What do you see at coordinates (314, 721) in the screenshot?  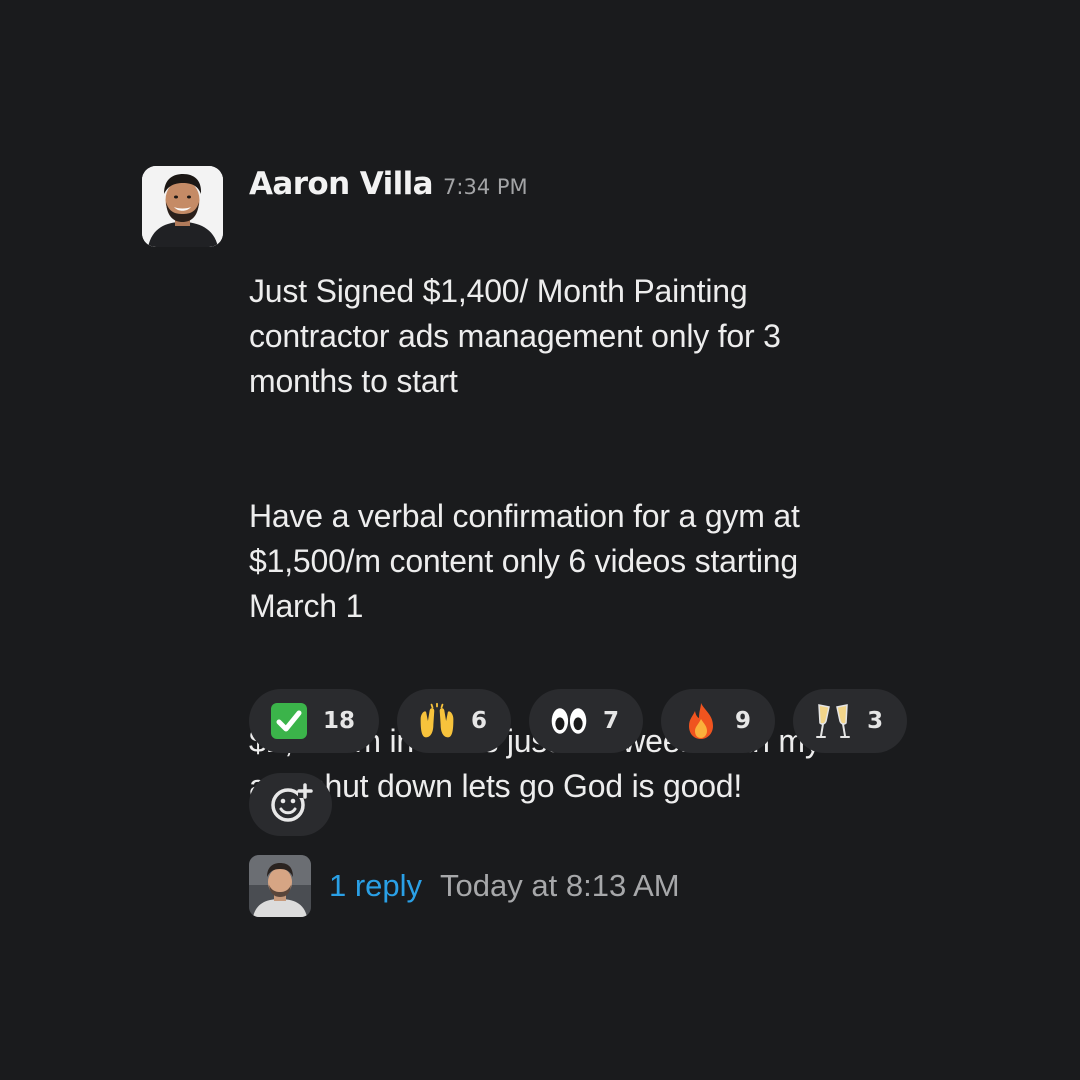 I see `reaction-check: 18` at bounding box center [314, 721].